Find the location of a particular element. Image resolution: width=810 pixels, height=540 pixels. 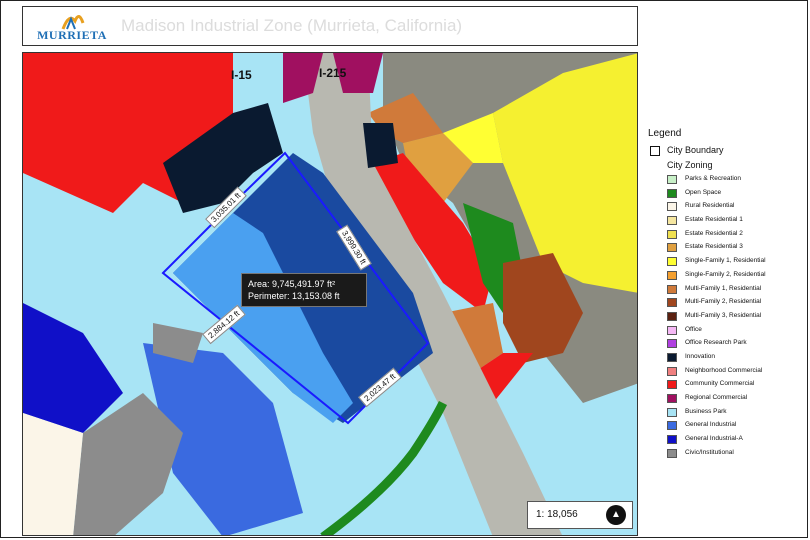

legend-item: Office Research Park is located at coordinates (727, 345).